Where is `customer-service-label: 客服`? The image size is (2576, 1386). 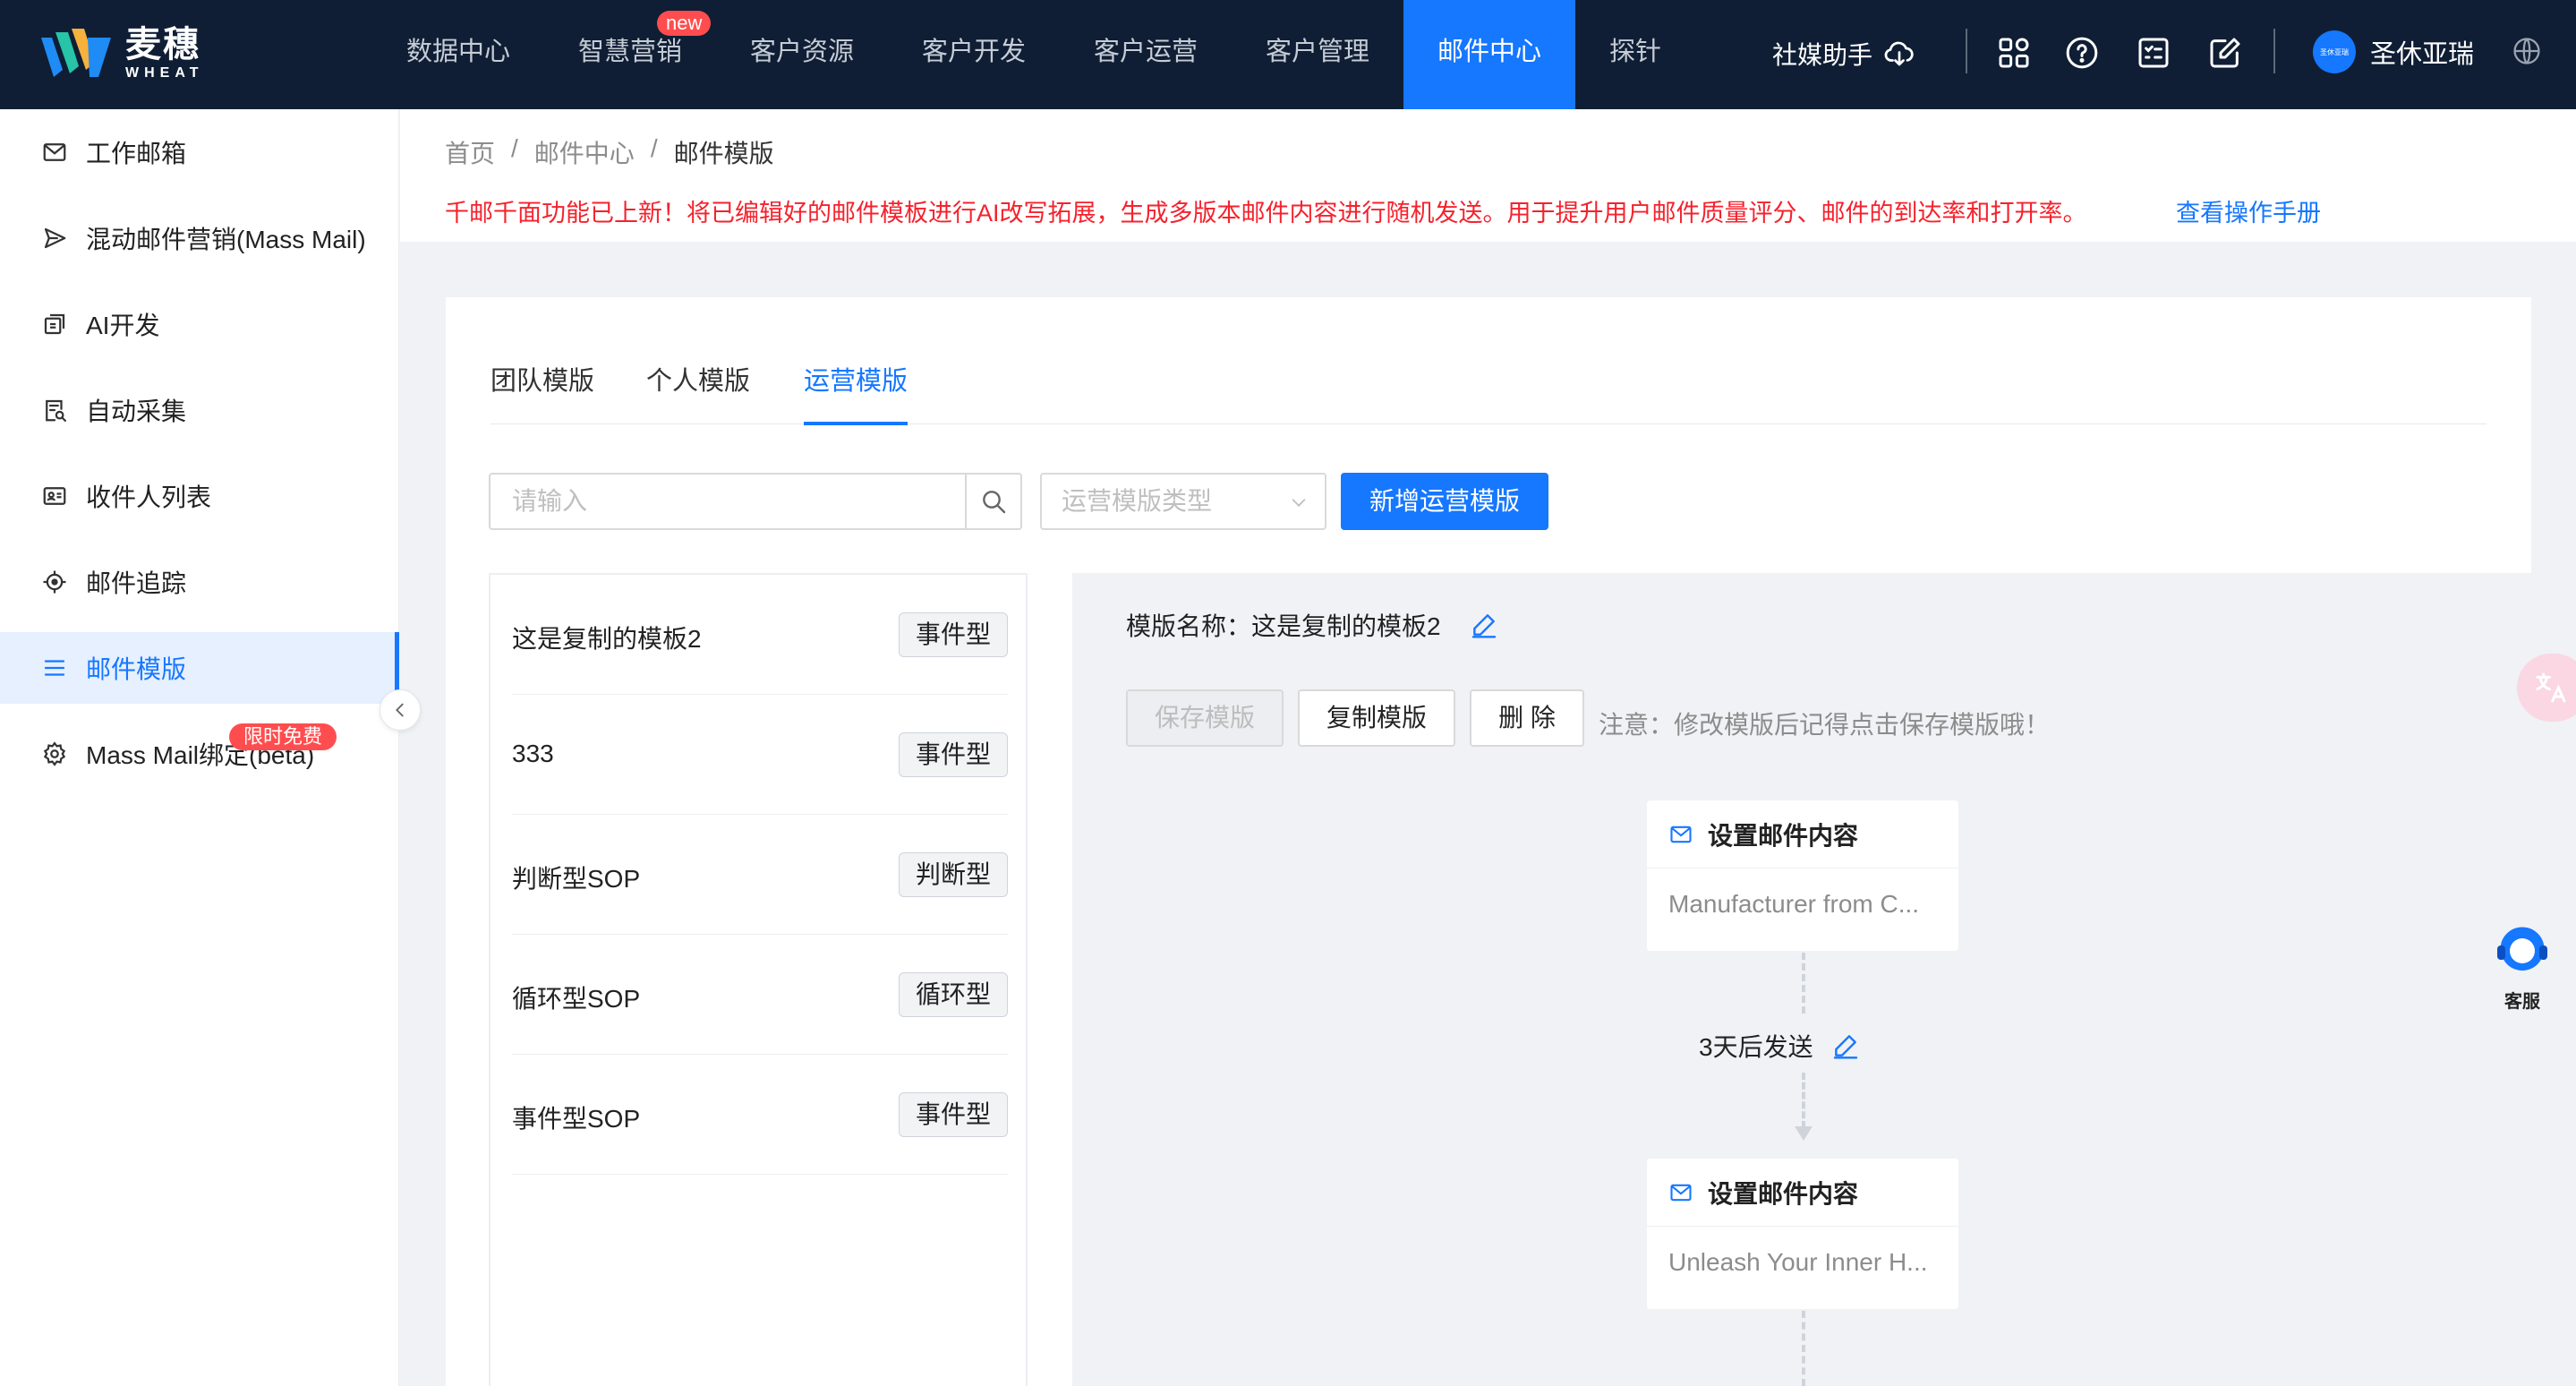 customer-service-label: 客服 is located at coordinates (2522, 1002).